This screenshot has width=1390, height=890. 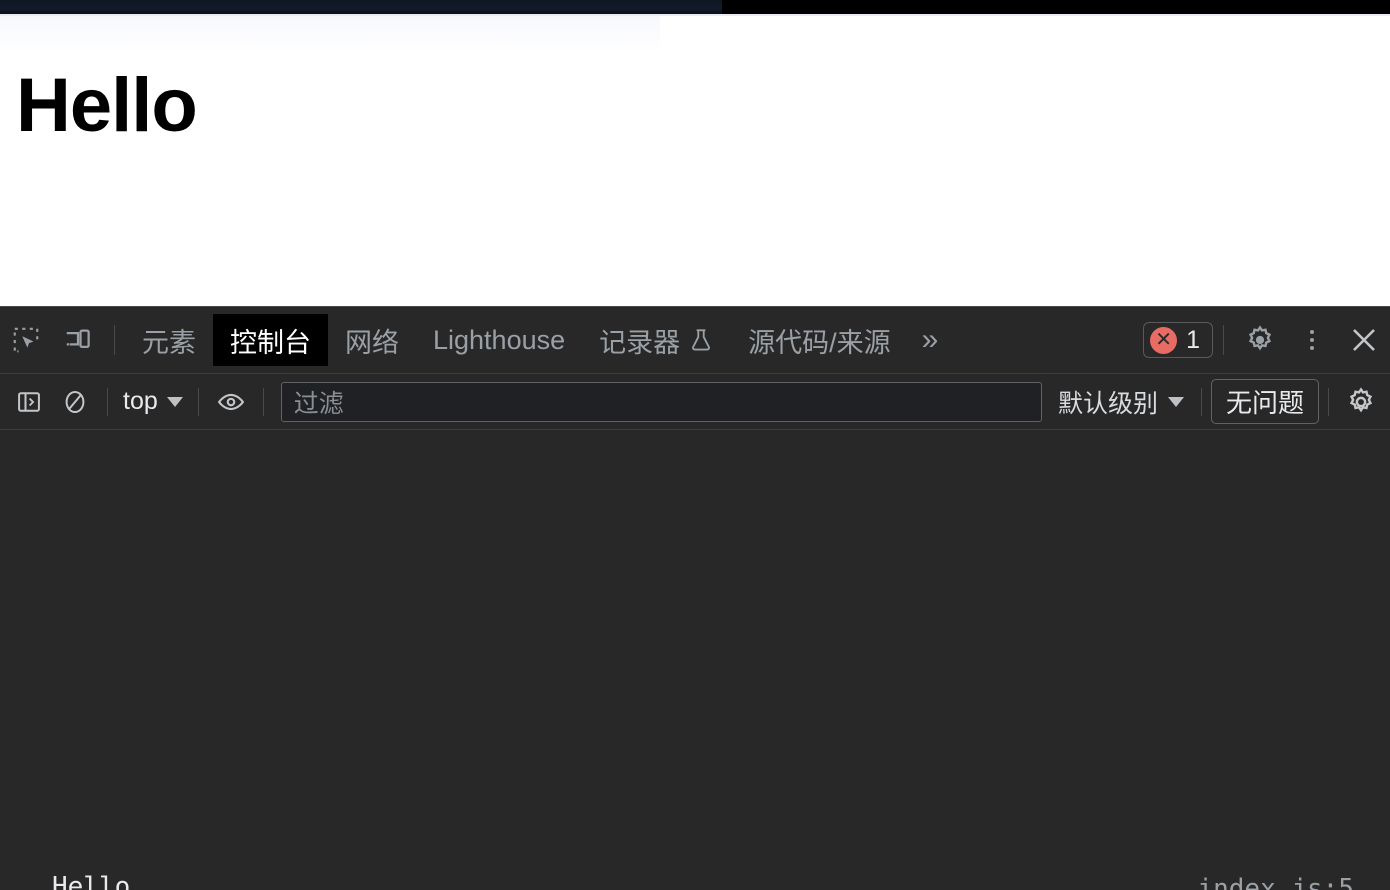 I want to click on tab-console: 控制台, so click(x=270, y=340).